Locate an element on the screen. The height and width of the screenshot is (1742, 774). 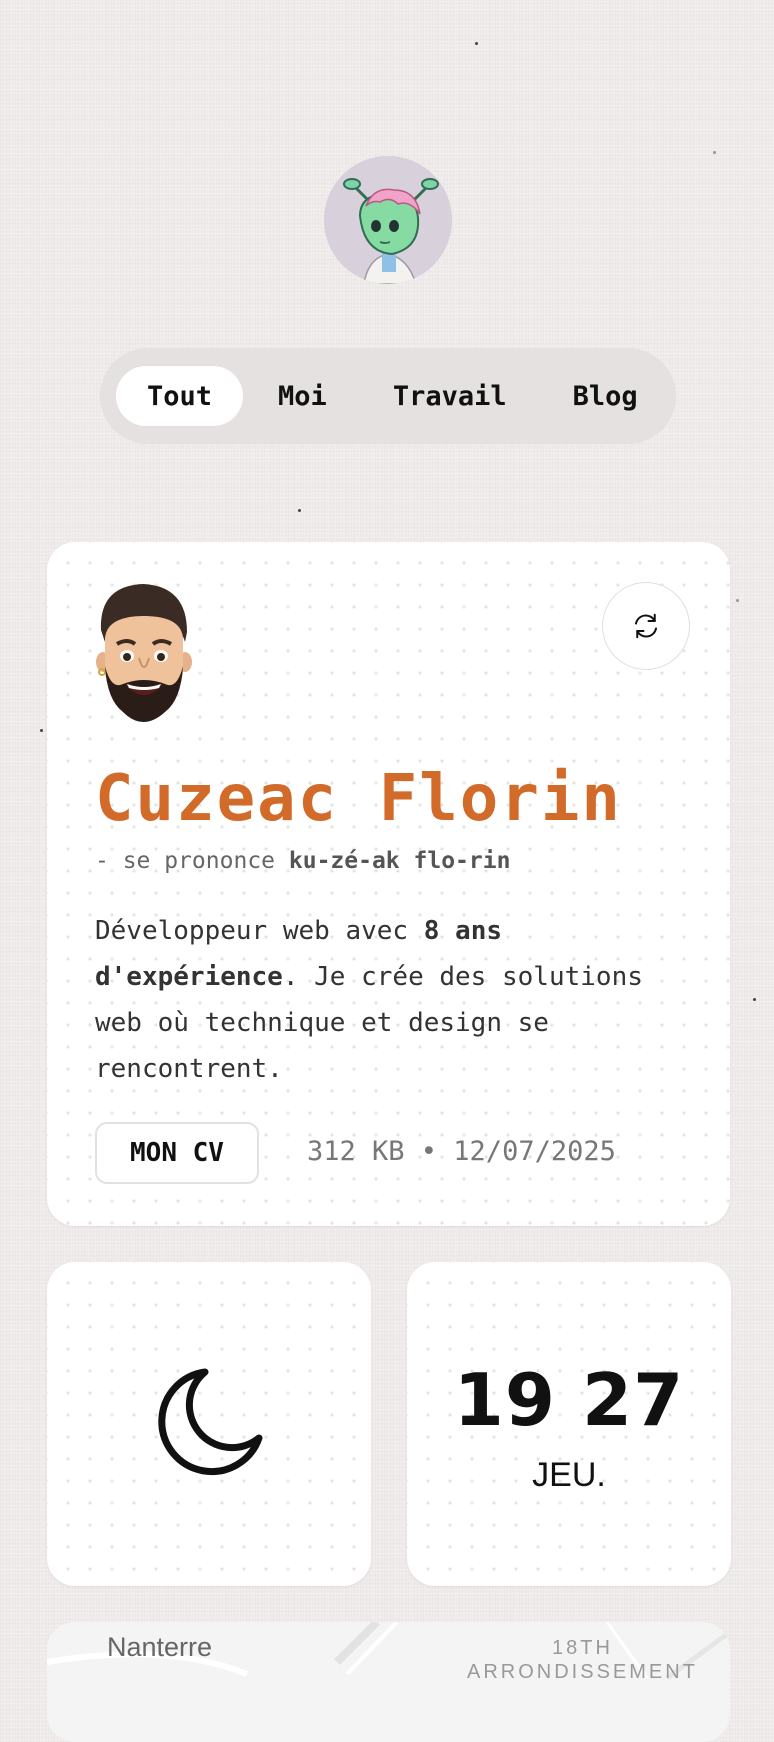
map-district-line2: ARRONDISSEMENT is located at coordinates (582, 1672).